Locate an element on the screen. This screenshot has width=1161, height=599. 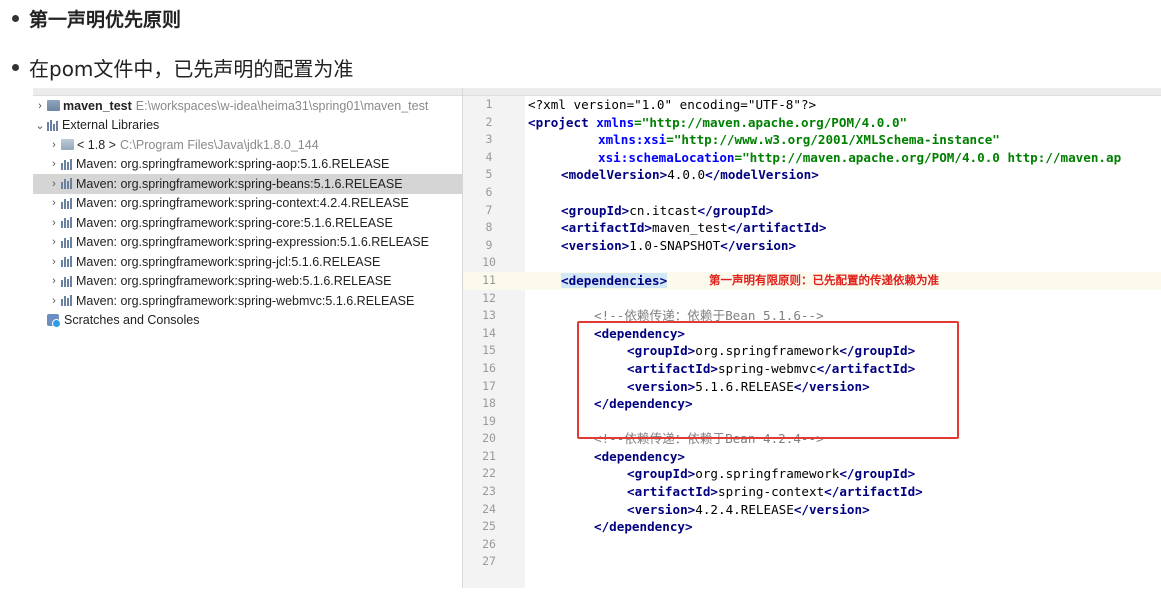
line-number: 14 is located at coordinates (489, 332).